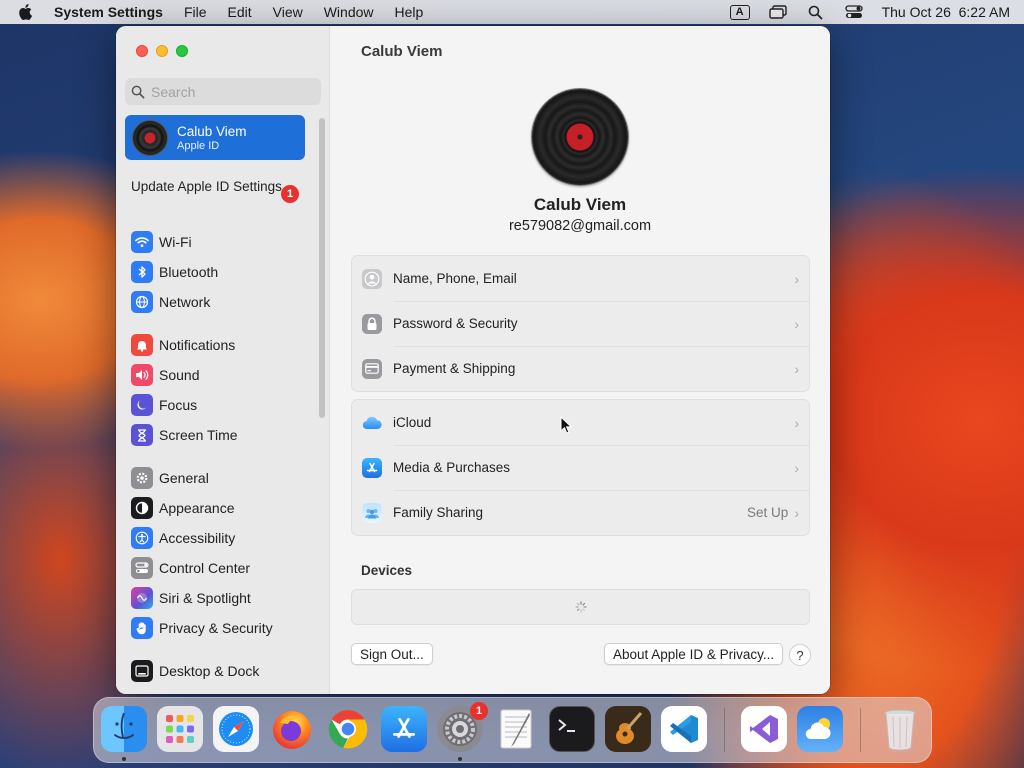 The image size is (1024, 768). Describe the element at coordinates (348, 729) in the screenshot. I see `chrome-icon` at that location.